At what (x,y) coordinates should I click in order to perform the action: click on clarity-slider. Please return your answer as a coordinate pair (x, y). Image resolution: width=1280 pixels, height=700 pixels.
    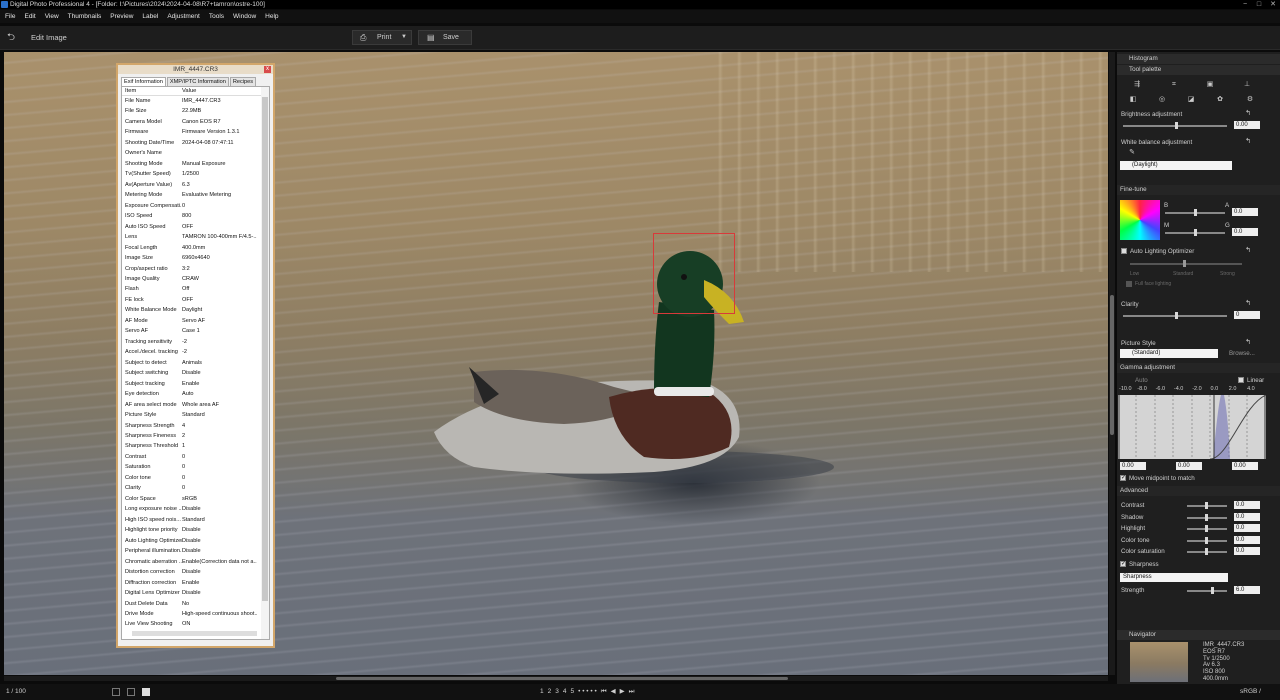
    Looking at the image, I should click on (1175, 315).